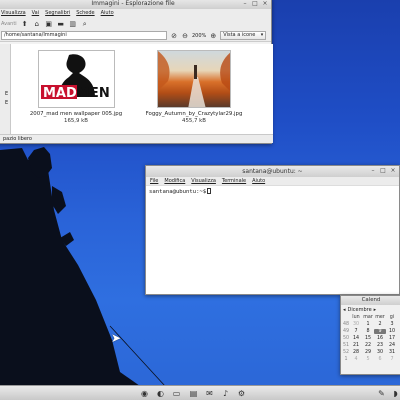 The height and width of the screenshot is (400, 400). I want to click on file-thumbnail, so click(194, 79).